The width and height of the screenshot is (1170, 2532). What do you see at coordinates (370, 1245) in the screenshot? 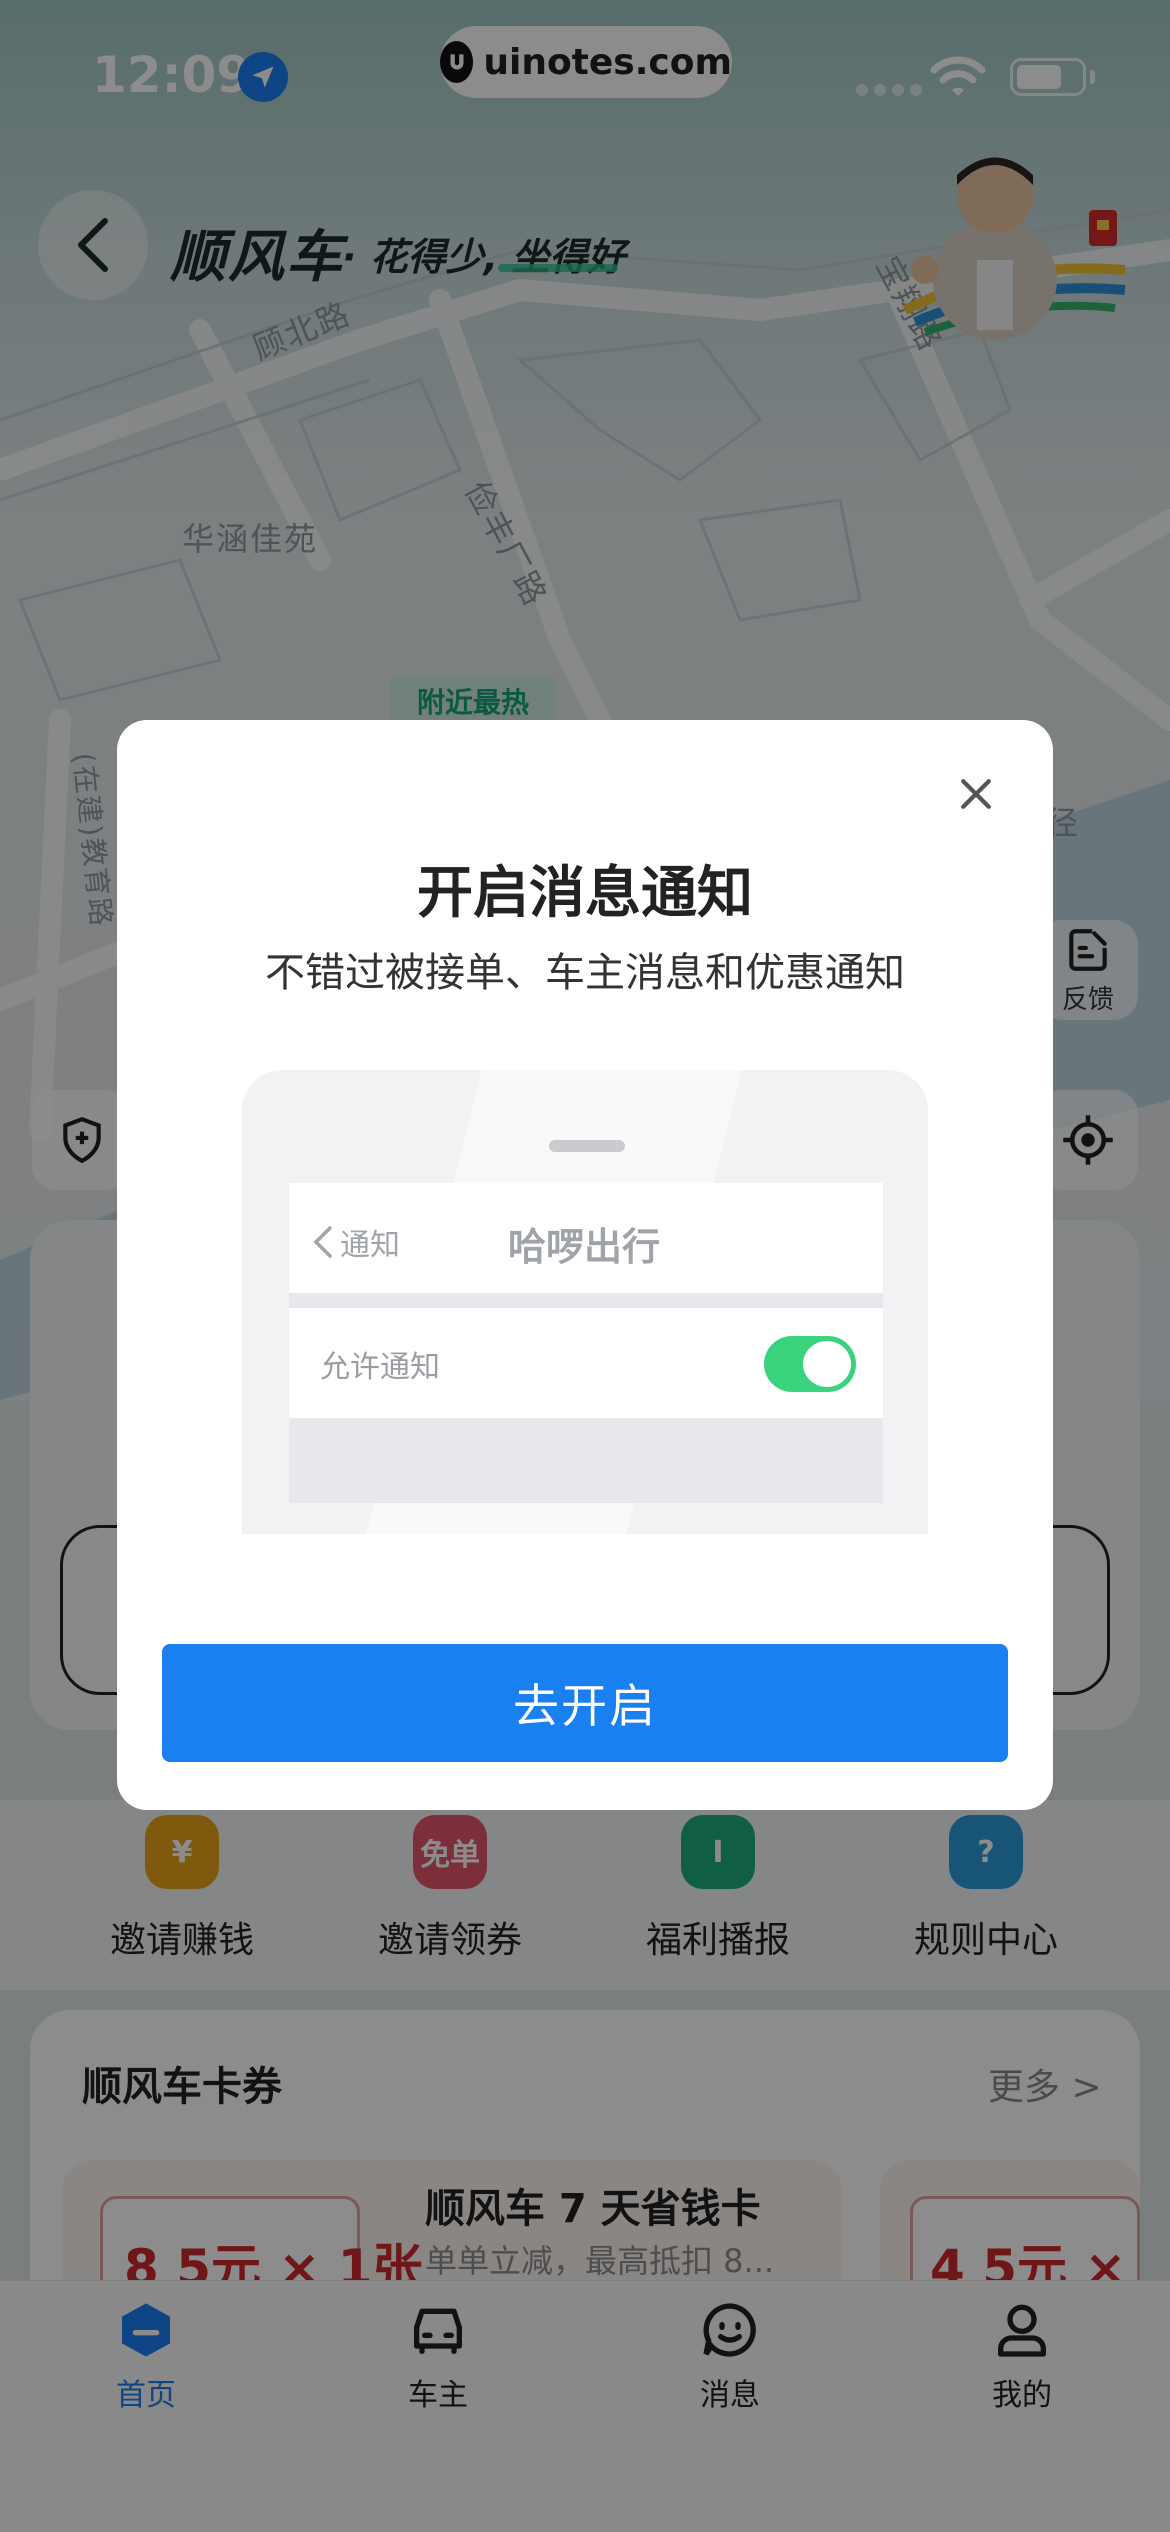
I see `mock-back-label: 通知` at bounding box center [370, 1245].